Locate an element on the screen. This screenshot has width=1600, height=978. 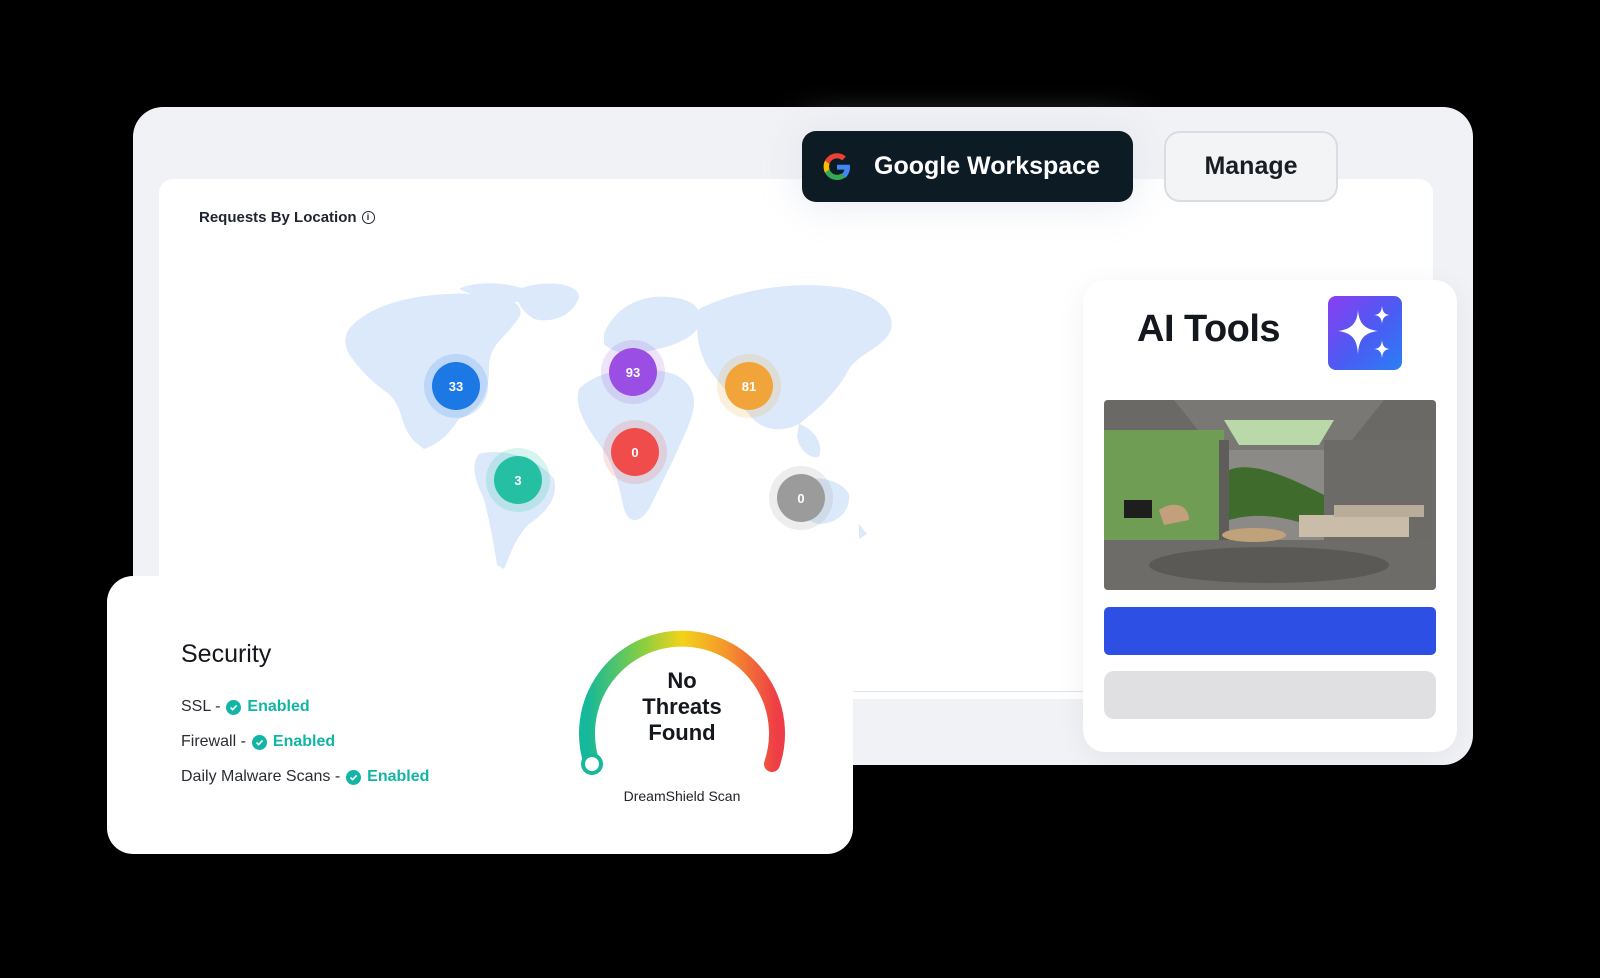
marker-label: 3 is located at coordinates (517, 480).